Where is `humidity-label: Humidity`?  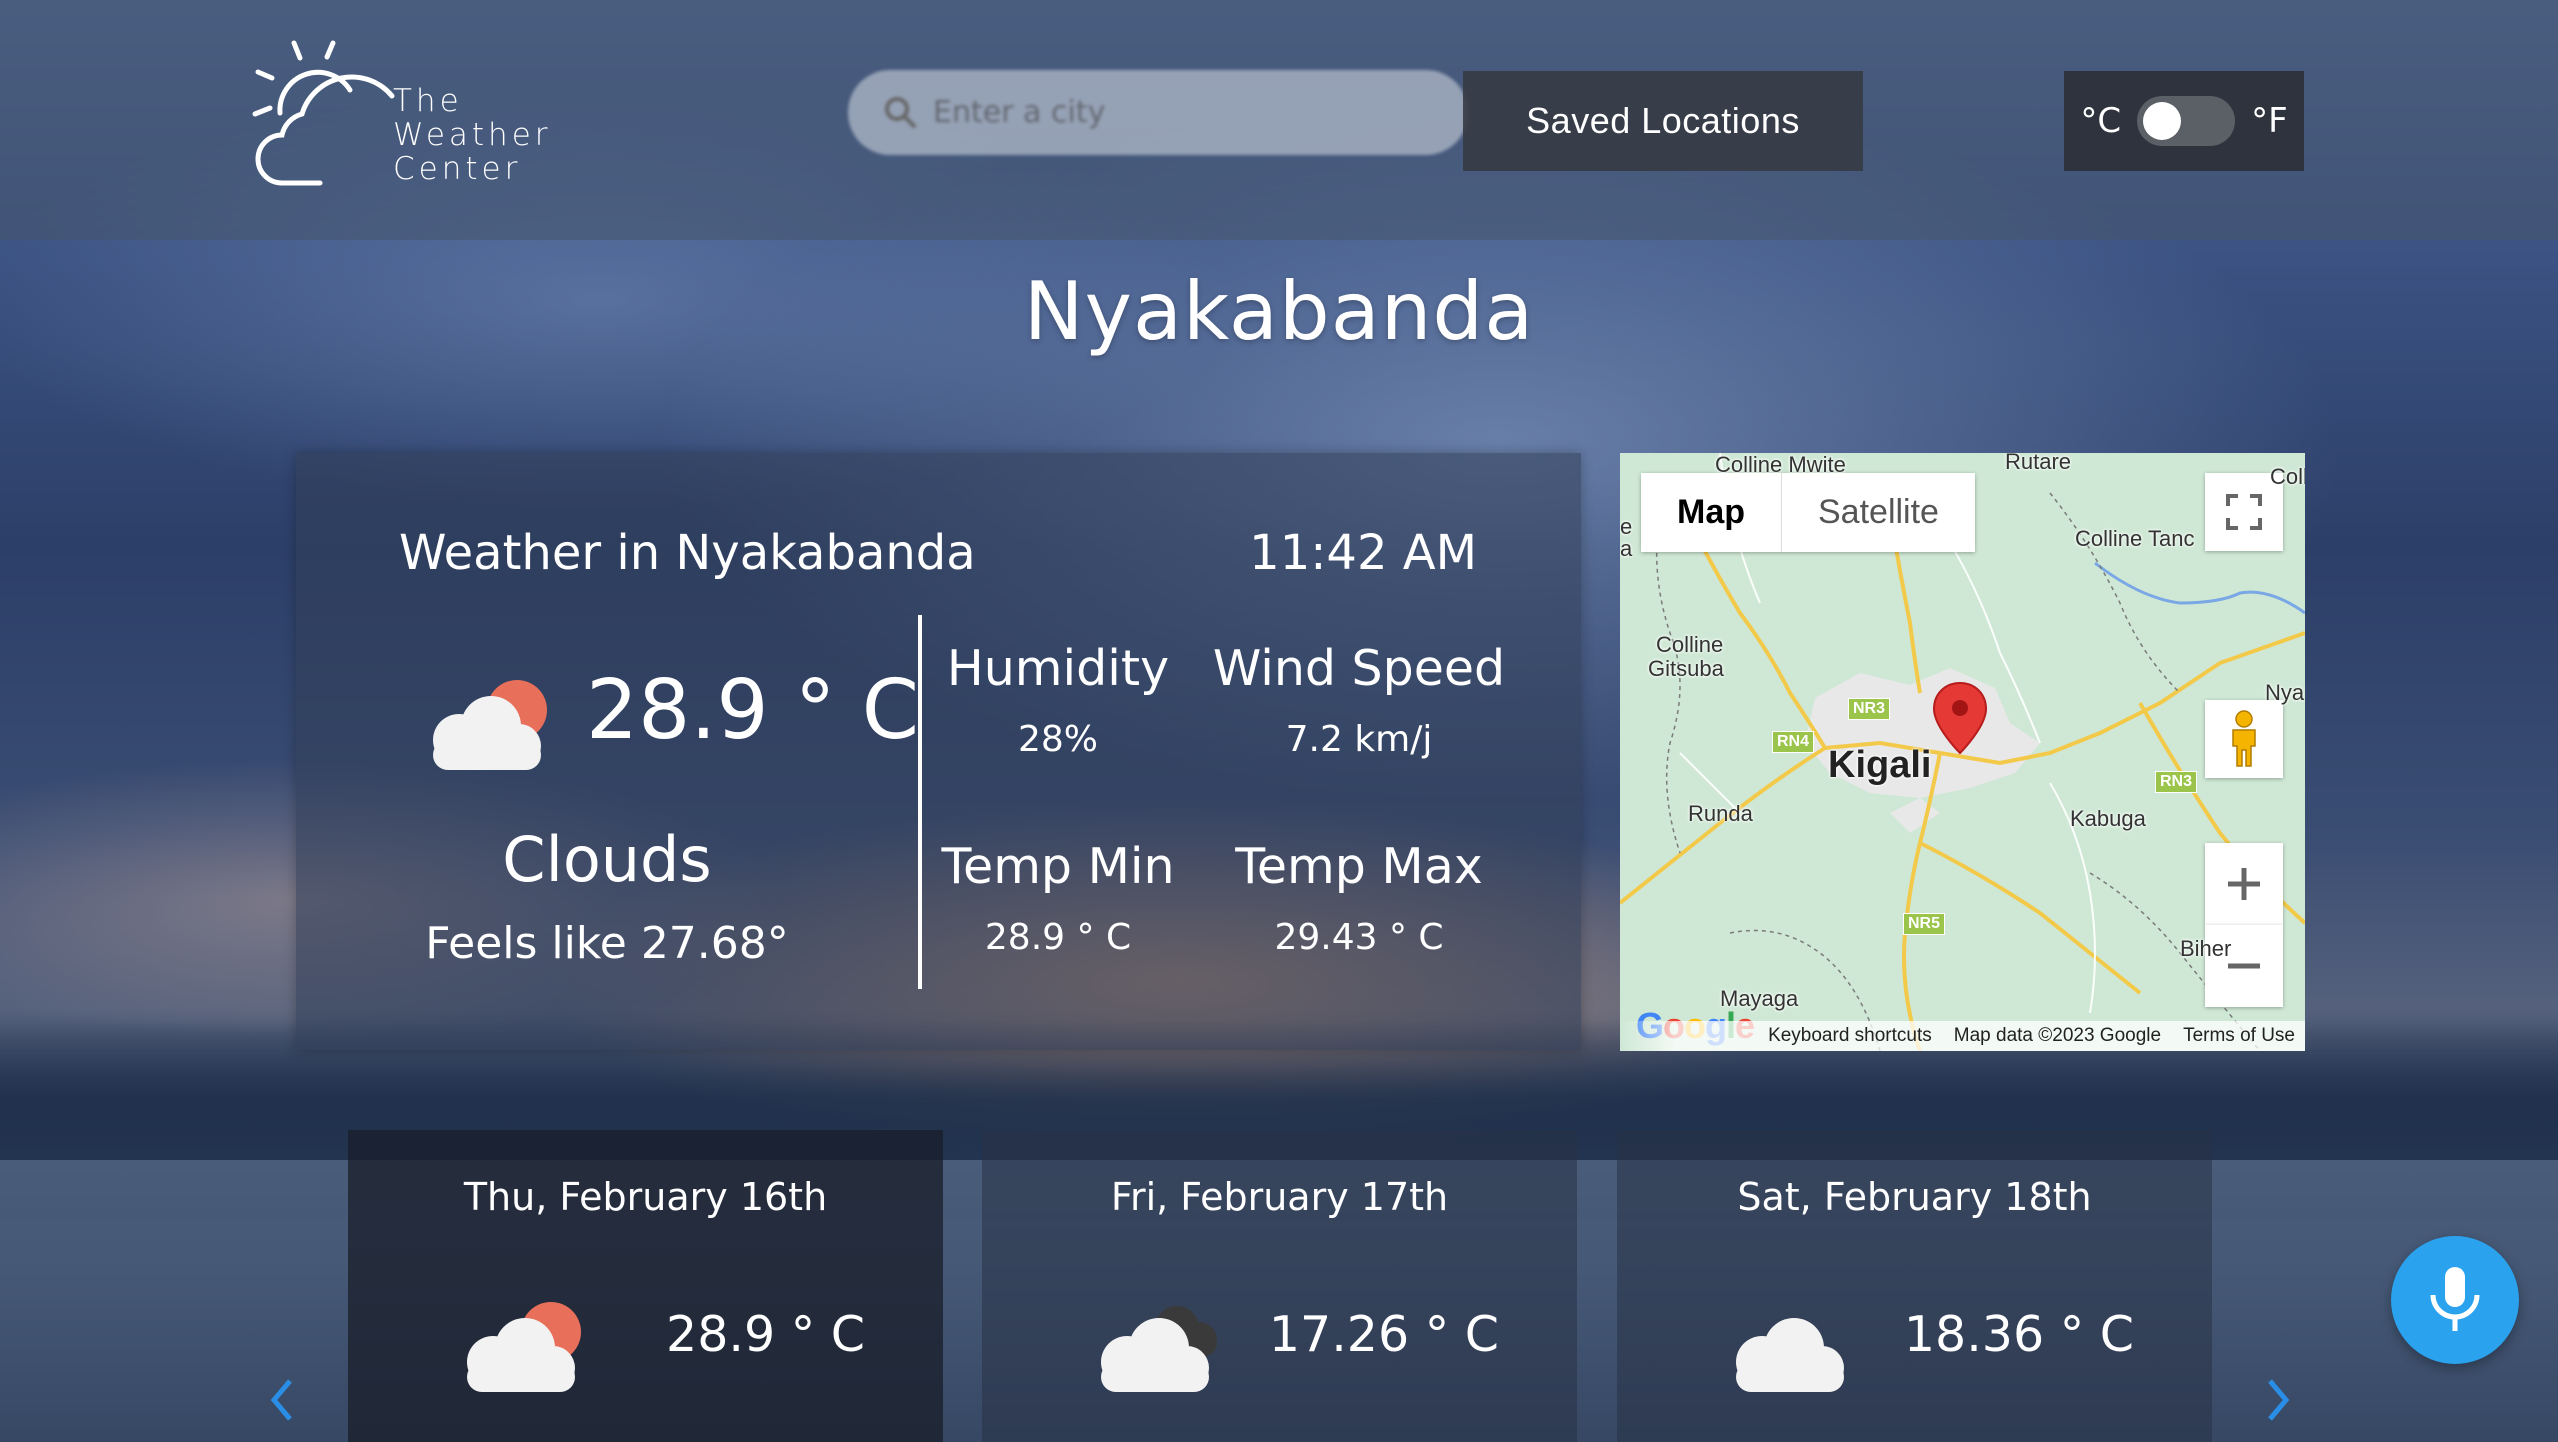
humidity-label: Humidity is located at coordinates (1058, 668).